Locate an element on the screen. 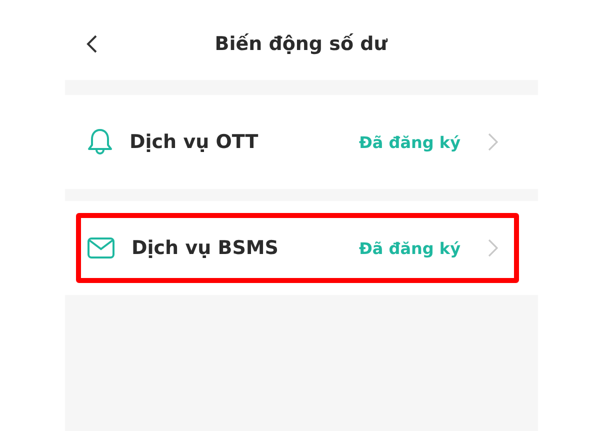 The width and height of the screenshot is (600, 431). service-label: Dịch vụ BSMS is located at coordinates (206, 248).